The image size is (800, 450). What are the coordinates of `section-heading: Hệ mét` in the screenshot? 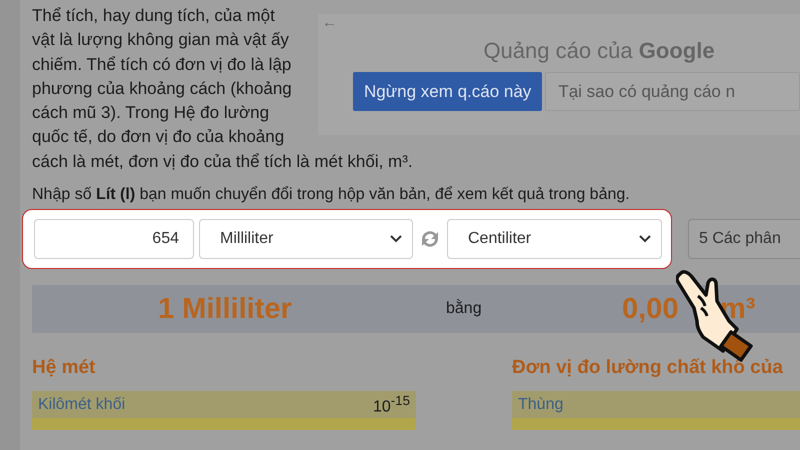 It's located at (64, 368).